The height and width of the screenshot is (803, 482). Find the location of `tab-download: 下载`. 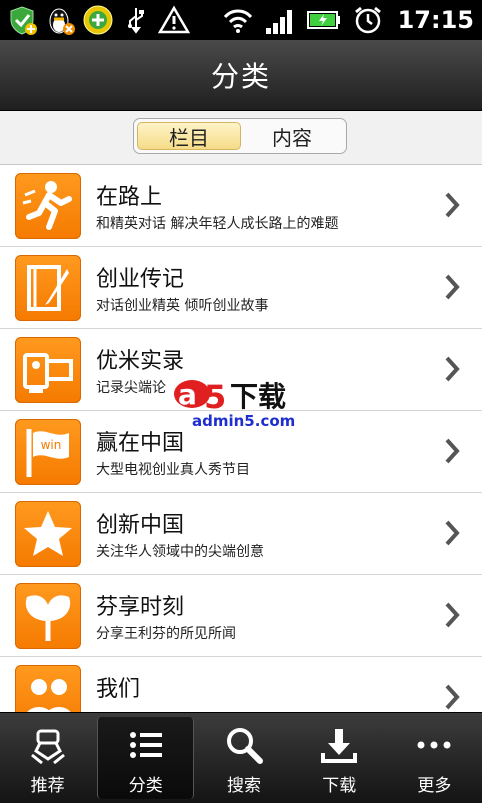

tab-download: 下载 is located at coordinates (339, 758).